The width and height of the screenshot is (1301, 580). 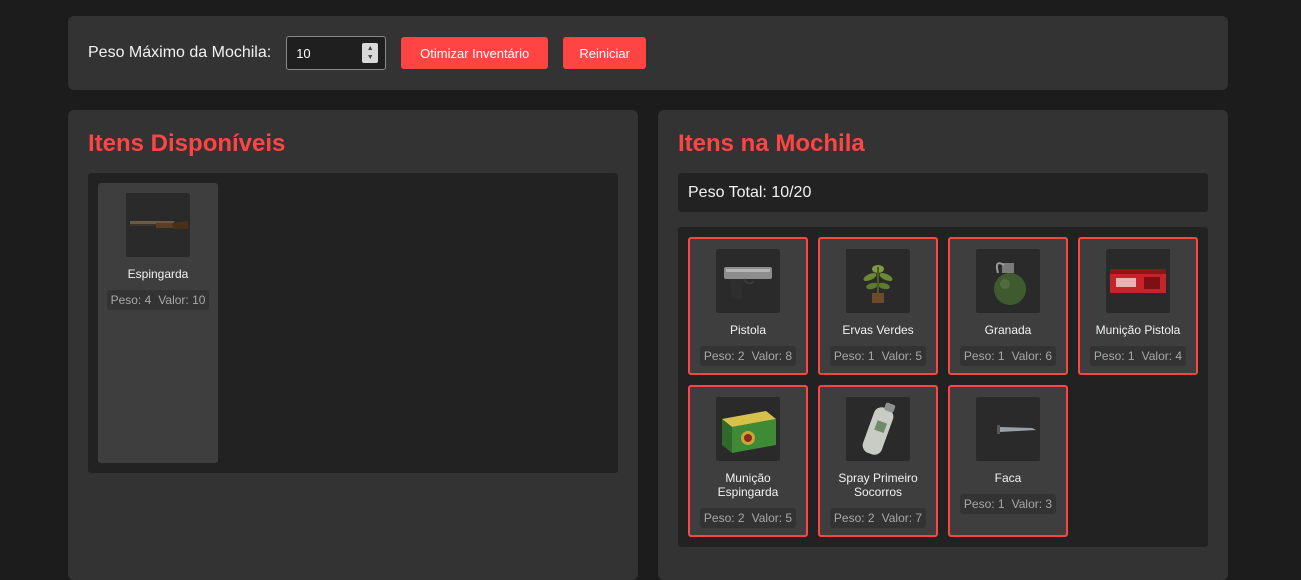 What do you see at coordinates (1032, 504) in the screenshot?
I see `item-value: Valor: 3` at bounding box center [1032, 504].